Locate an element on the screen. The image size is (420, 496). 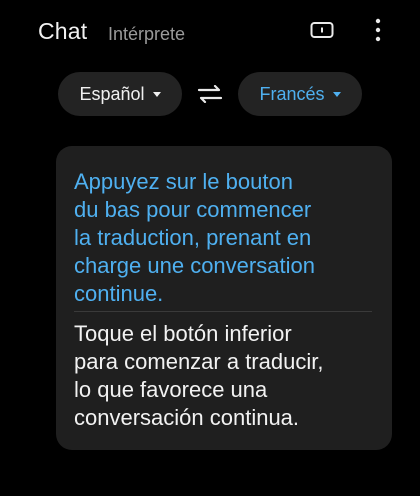
subtitles-icon is located at coordinates (322, 30).